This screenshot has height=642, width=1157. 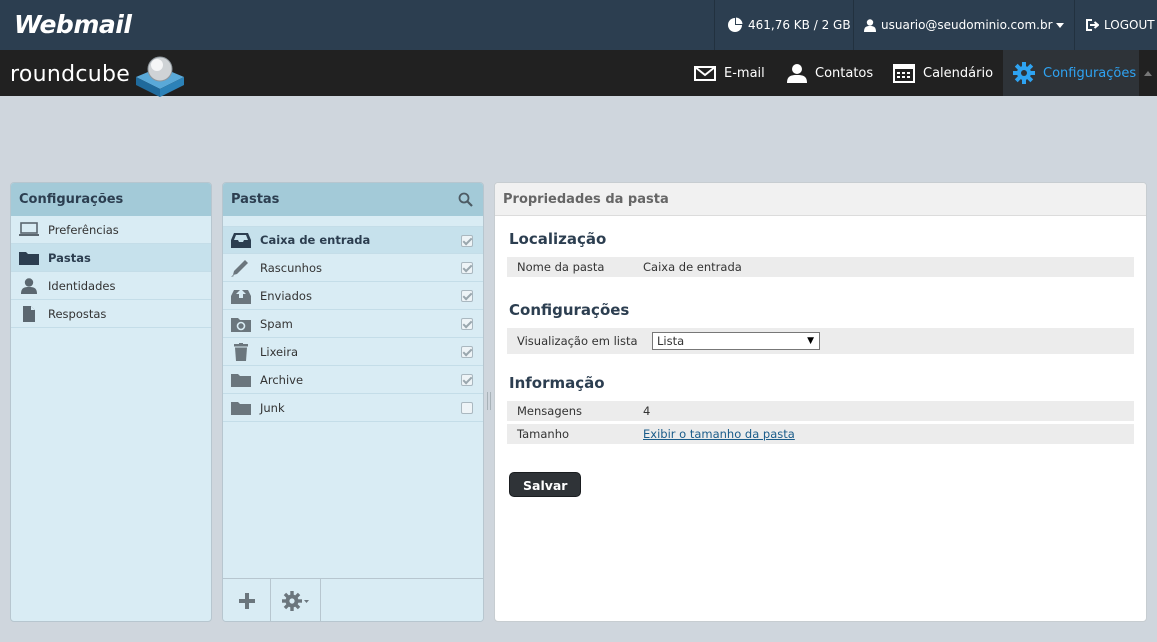 I want to click on show-folder-size-link: Exibir o tamanho da pasta, so click(x=719, y=434).